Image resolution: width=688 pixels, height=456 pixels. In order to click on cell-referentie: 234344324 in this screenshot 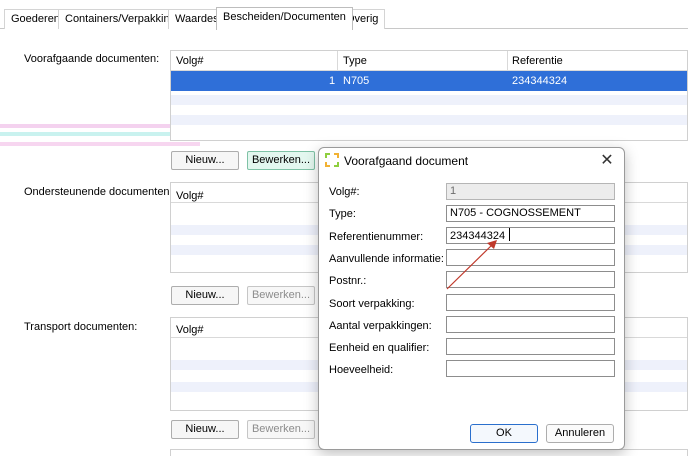, I will do `click(540, 81)`.